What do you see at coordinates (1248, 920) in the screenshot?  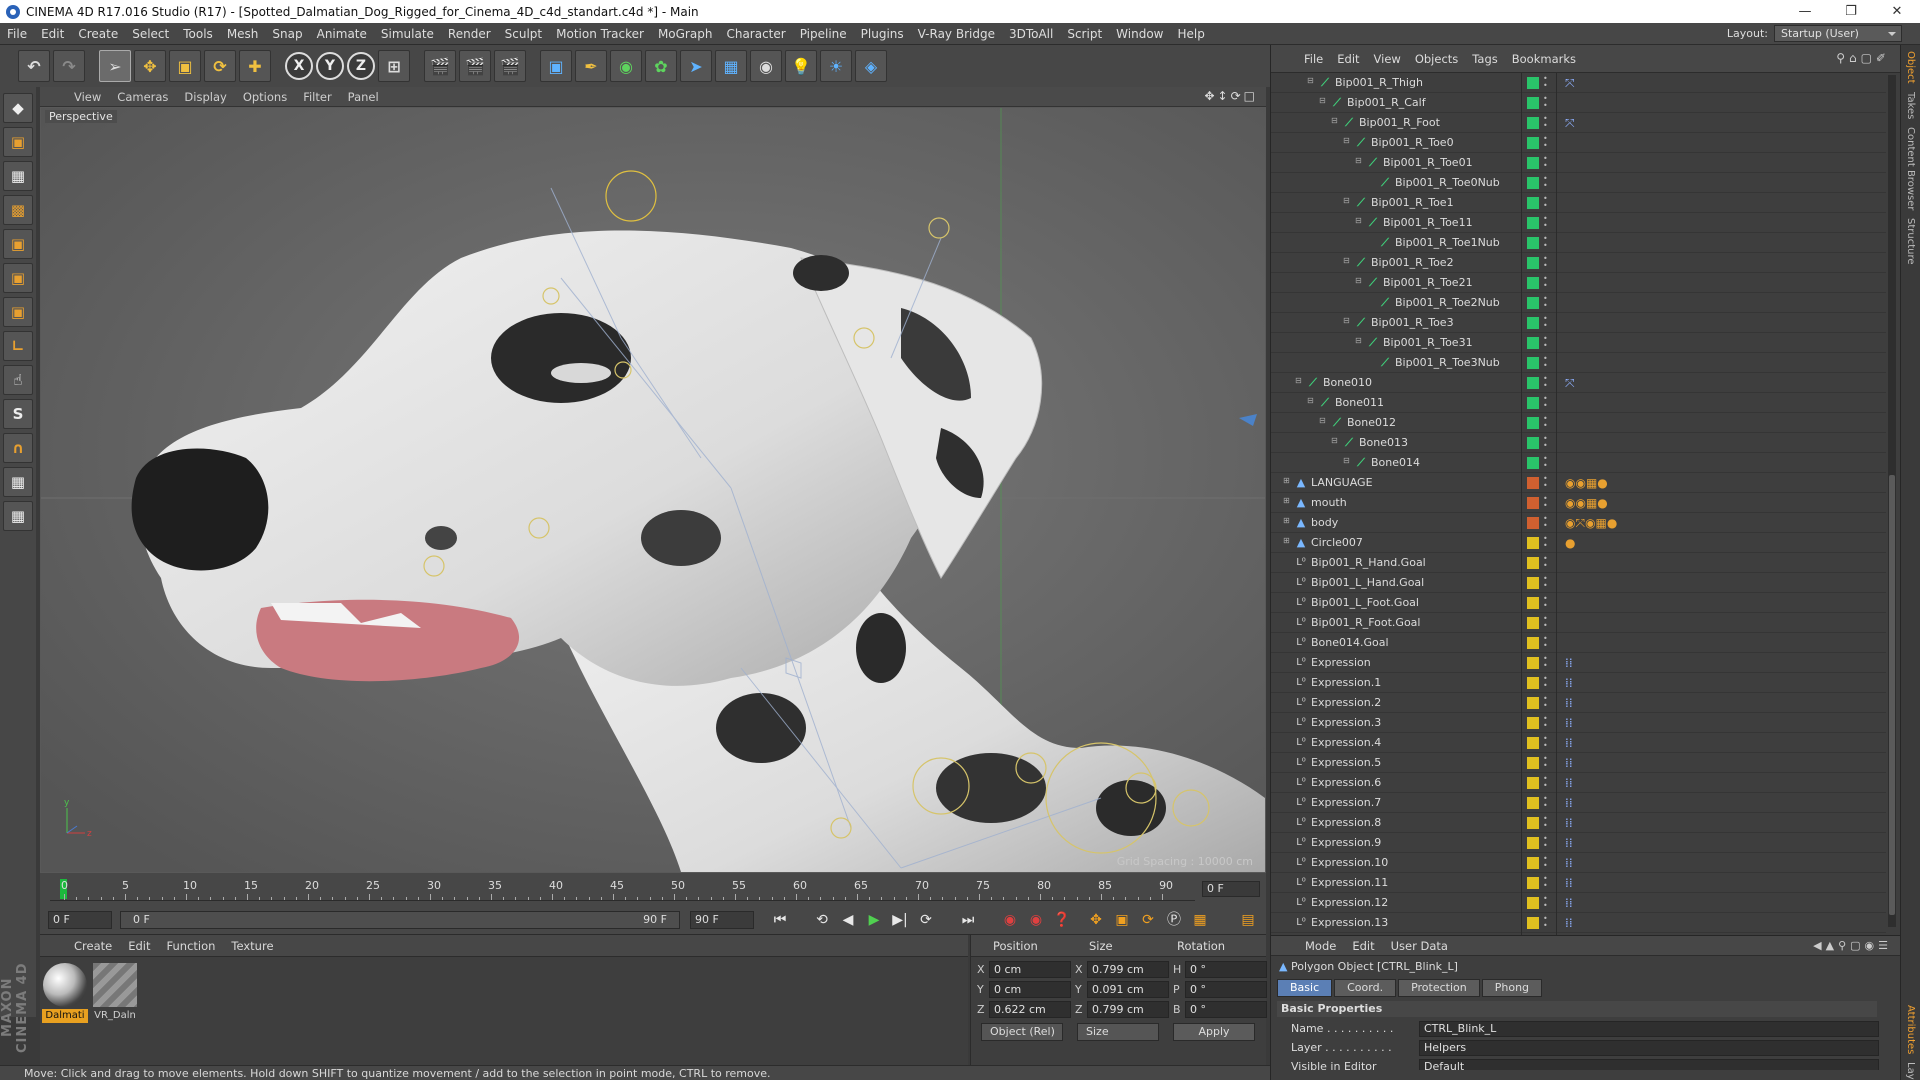 I see `timeline-window-icon: ▤` at bounding box center [1248, 920].